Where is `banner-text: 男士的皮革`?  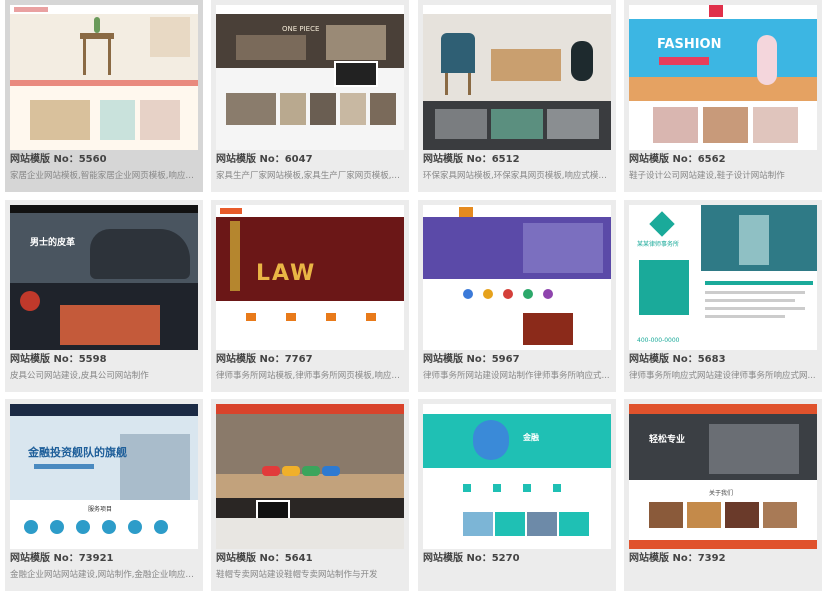 banner-text: 男士的皮革 is located at coordinates (53, 243).